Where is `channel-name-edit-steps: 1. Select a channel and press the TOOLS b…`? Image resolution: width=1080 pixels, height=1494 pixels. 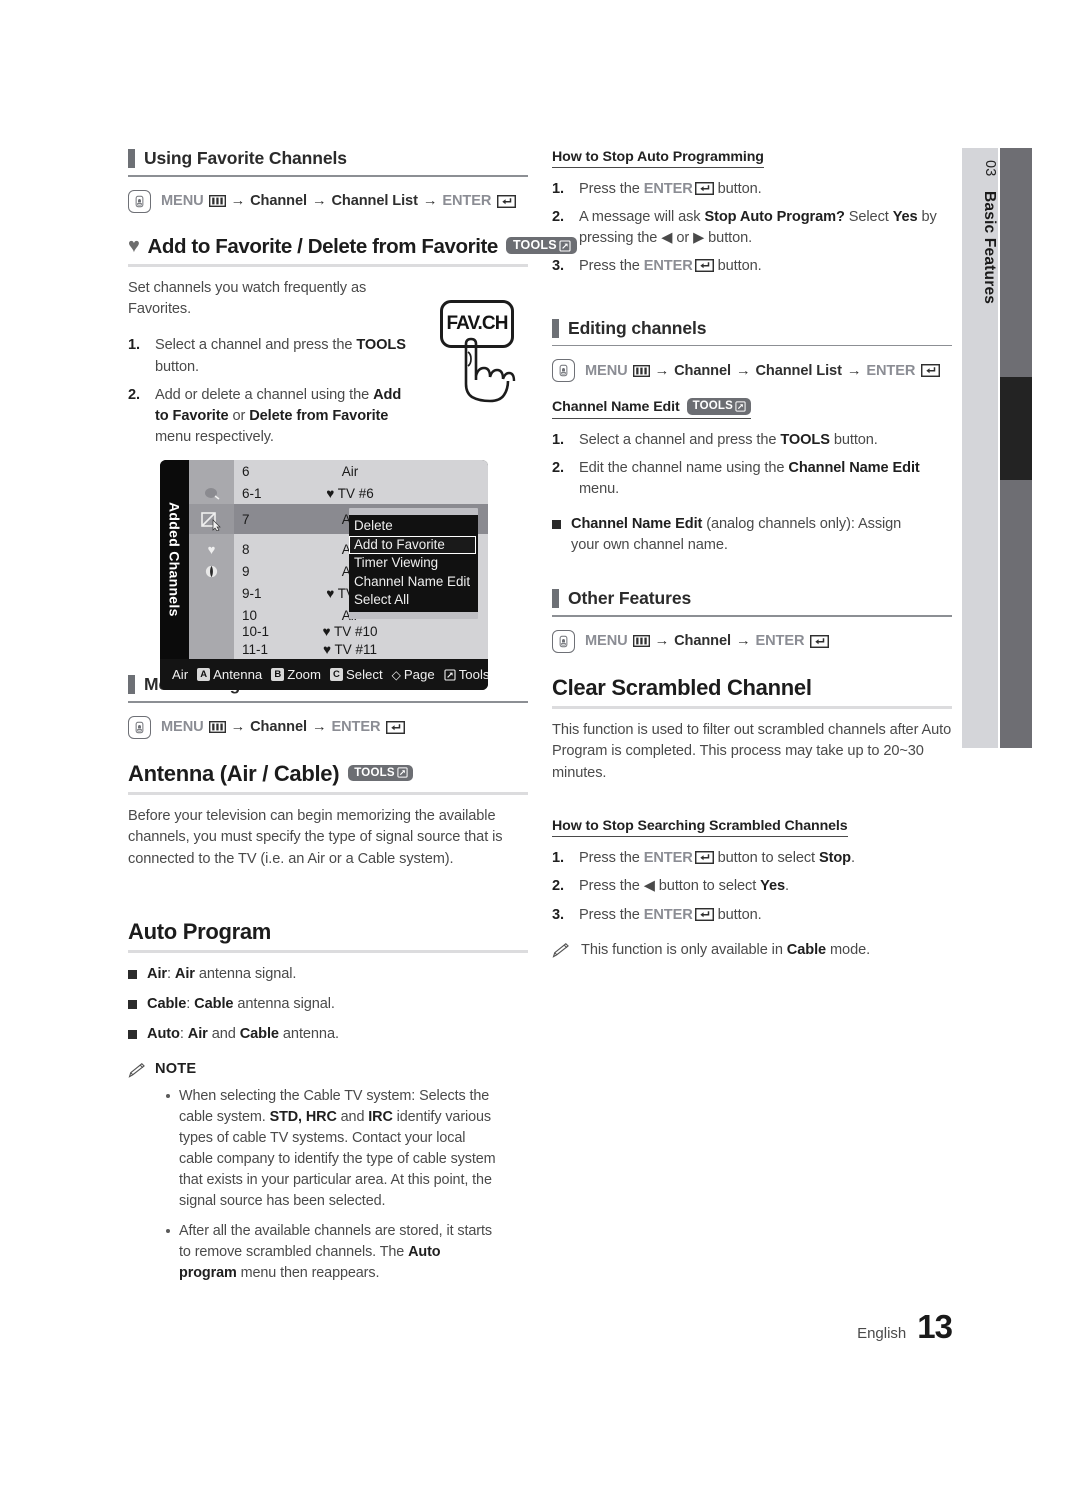
channel-name-edit-steps: 1. Select a channel and press the TOOLS b… is located at coordinates (752, 465).